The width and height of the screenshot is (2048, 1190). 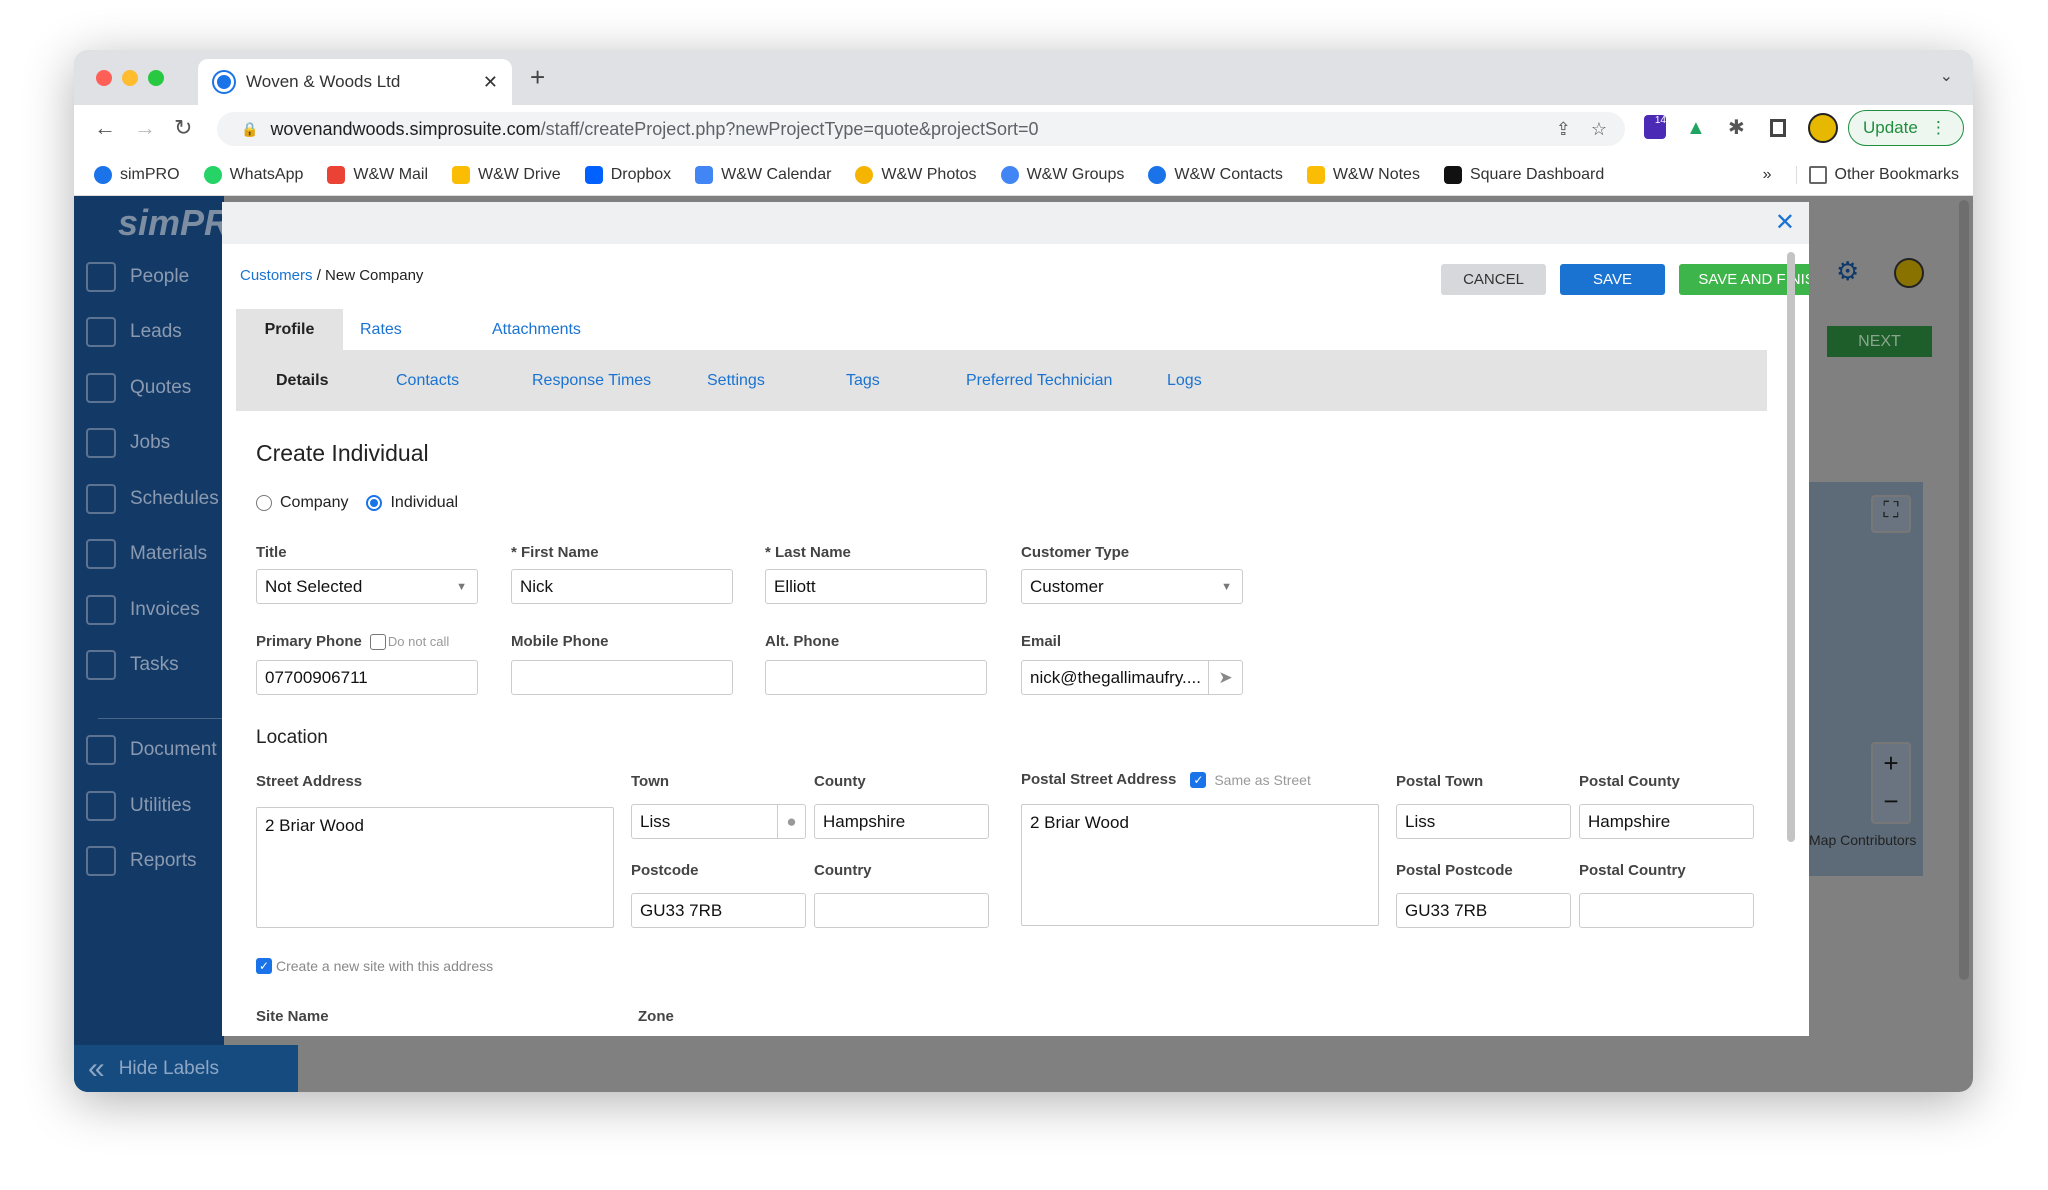 What do you see at coordinates (506, 174) in the screenshot?
I see `bookmark-drive: W&W Drive` at bounding box center [506, 174].